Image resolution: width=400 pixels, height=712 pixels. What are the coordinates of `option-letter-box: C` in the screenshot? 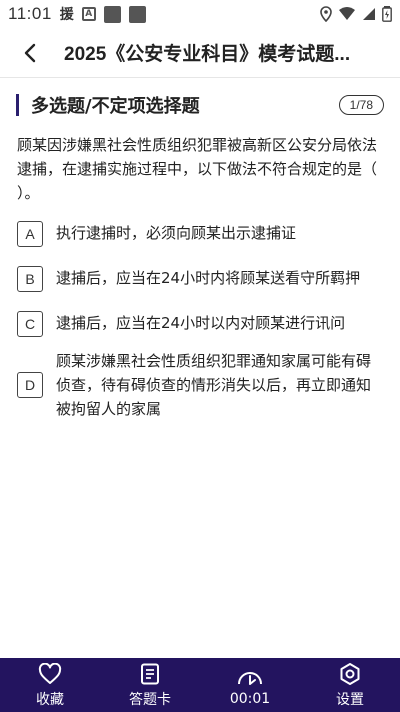 It's located at (30, 324).